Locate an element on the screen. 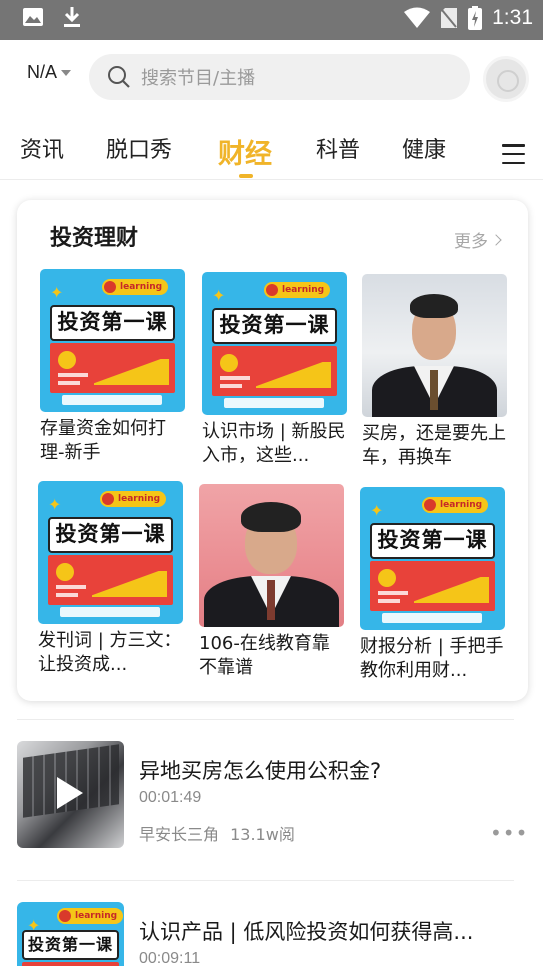 This screenshot has height=966, width=543. category-tabs: 资讯 脱口秀 财经 科普 健康 is located at coordinates (271, 150).